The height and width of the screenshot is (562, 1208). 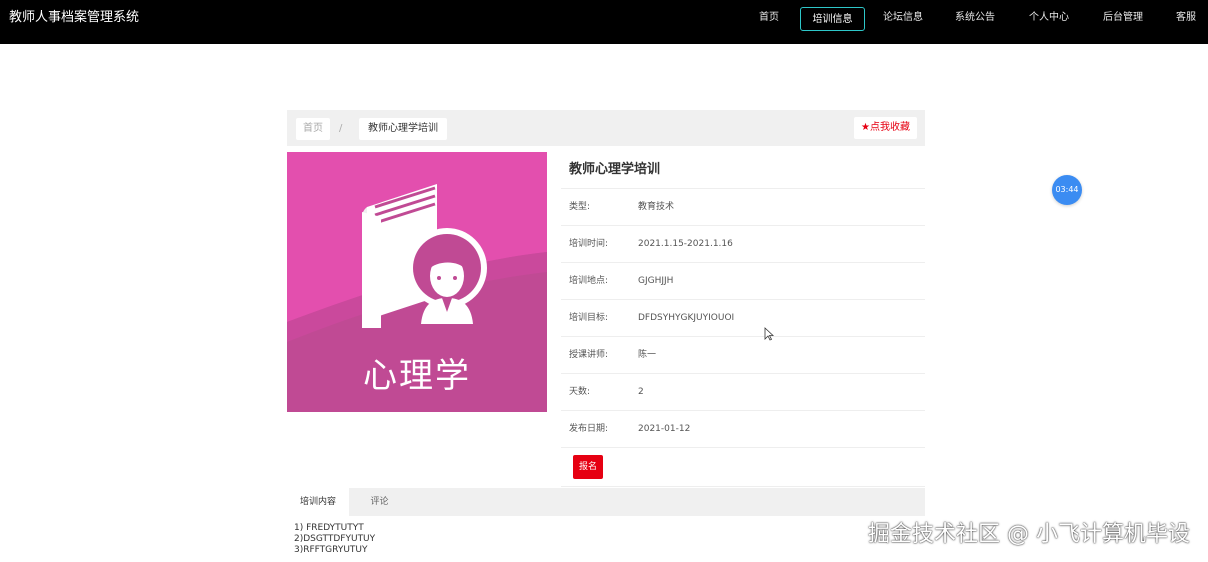 What do you see at coordinates (743, 429) in the screenshot?
I see `info-row-publish-date: 发布日期: 2021-01-12` at bounding box center [743, 429].